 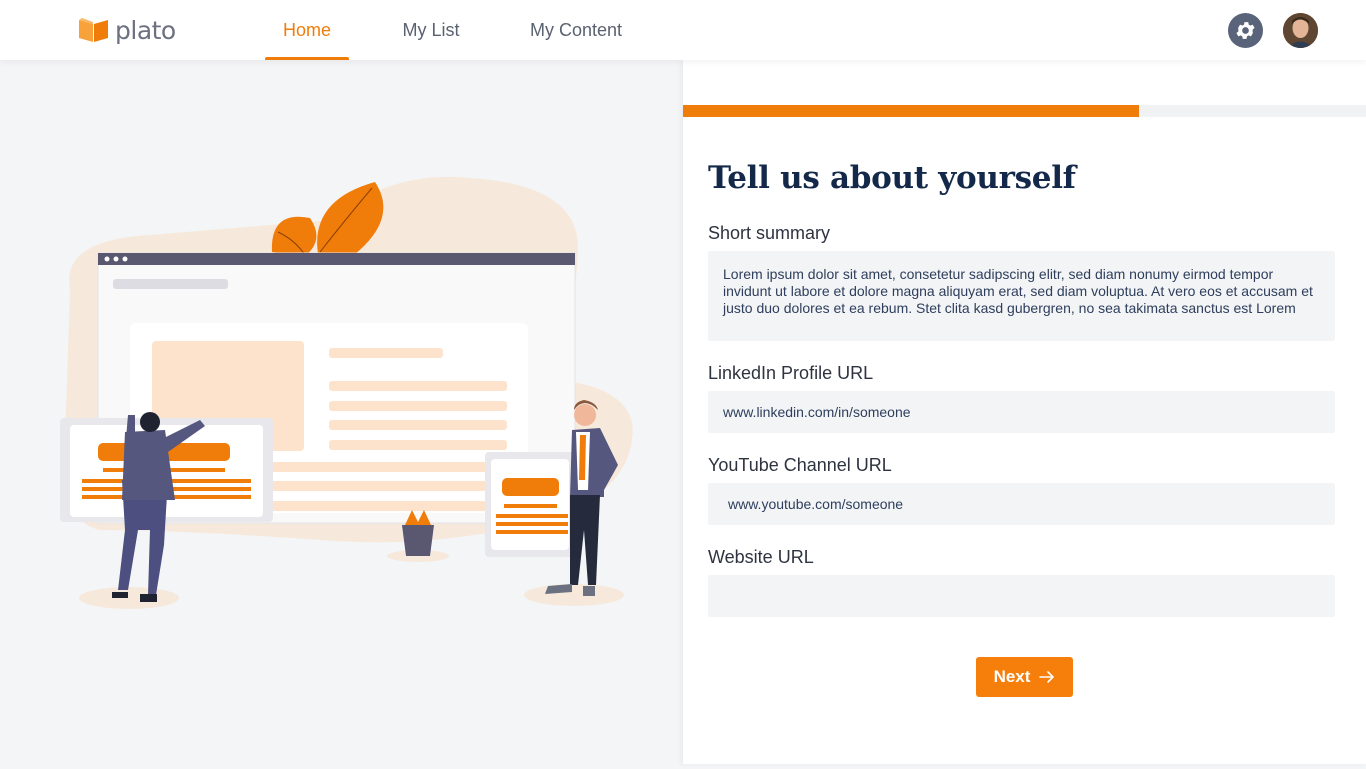 What do you see at coordinates (800, 465) in the screenshot?
I see `youtube-label: YouTube Channel URL` at bounding box center [800, 465].